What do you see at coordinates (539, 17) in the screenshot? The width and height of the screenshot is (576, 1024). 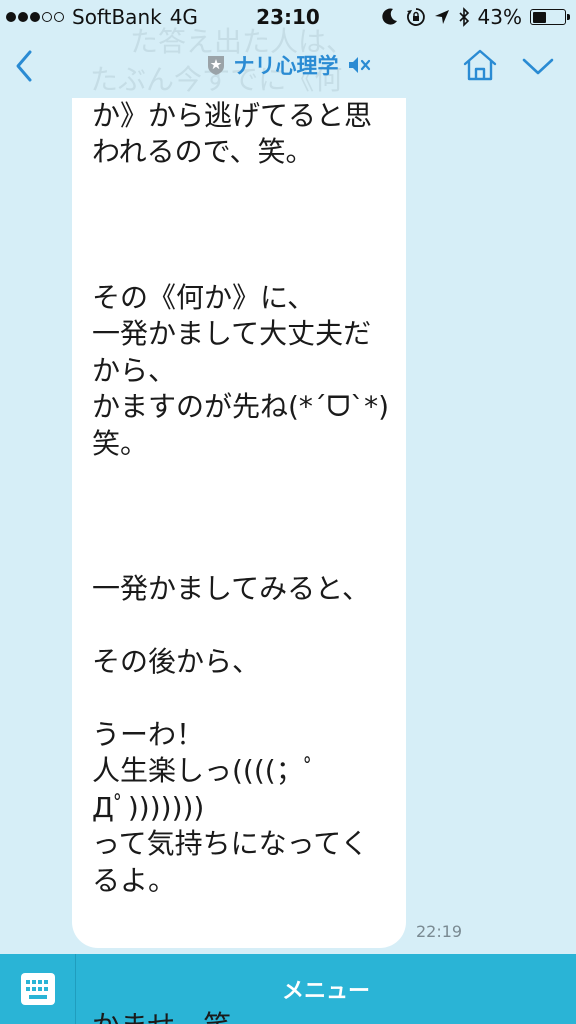 I see `battery-fill` at bounding box center [539, 17].